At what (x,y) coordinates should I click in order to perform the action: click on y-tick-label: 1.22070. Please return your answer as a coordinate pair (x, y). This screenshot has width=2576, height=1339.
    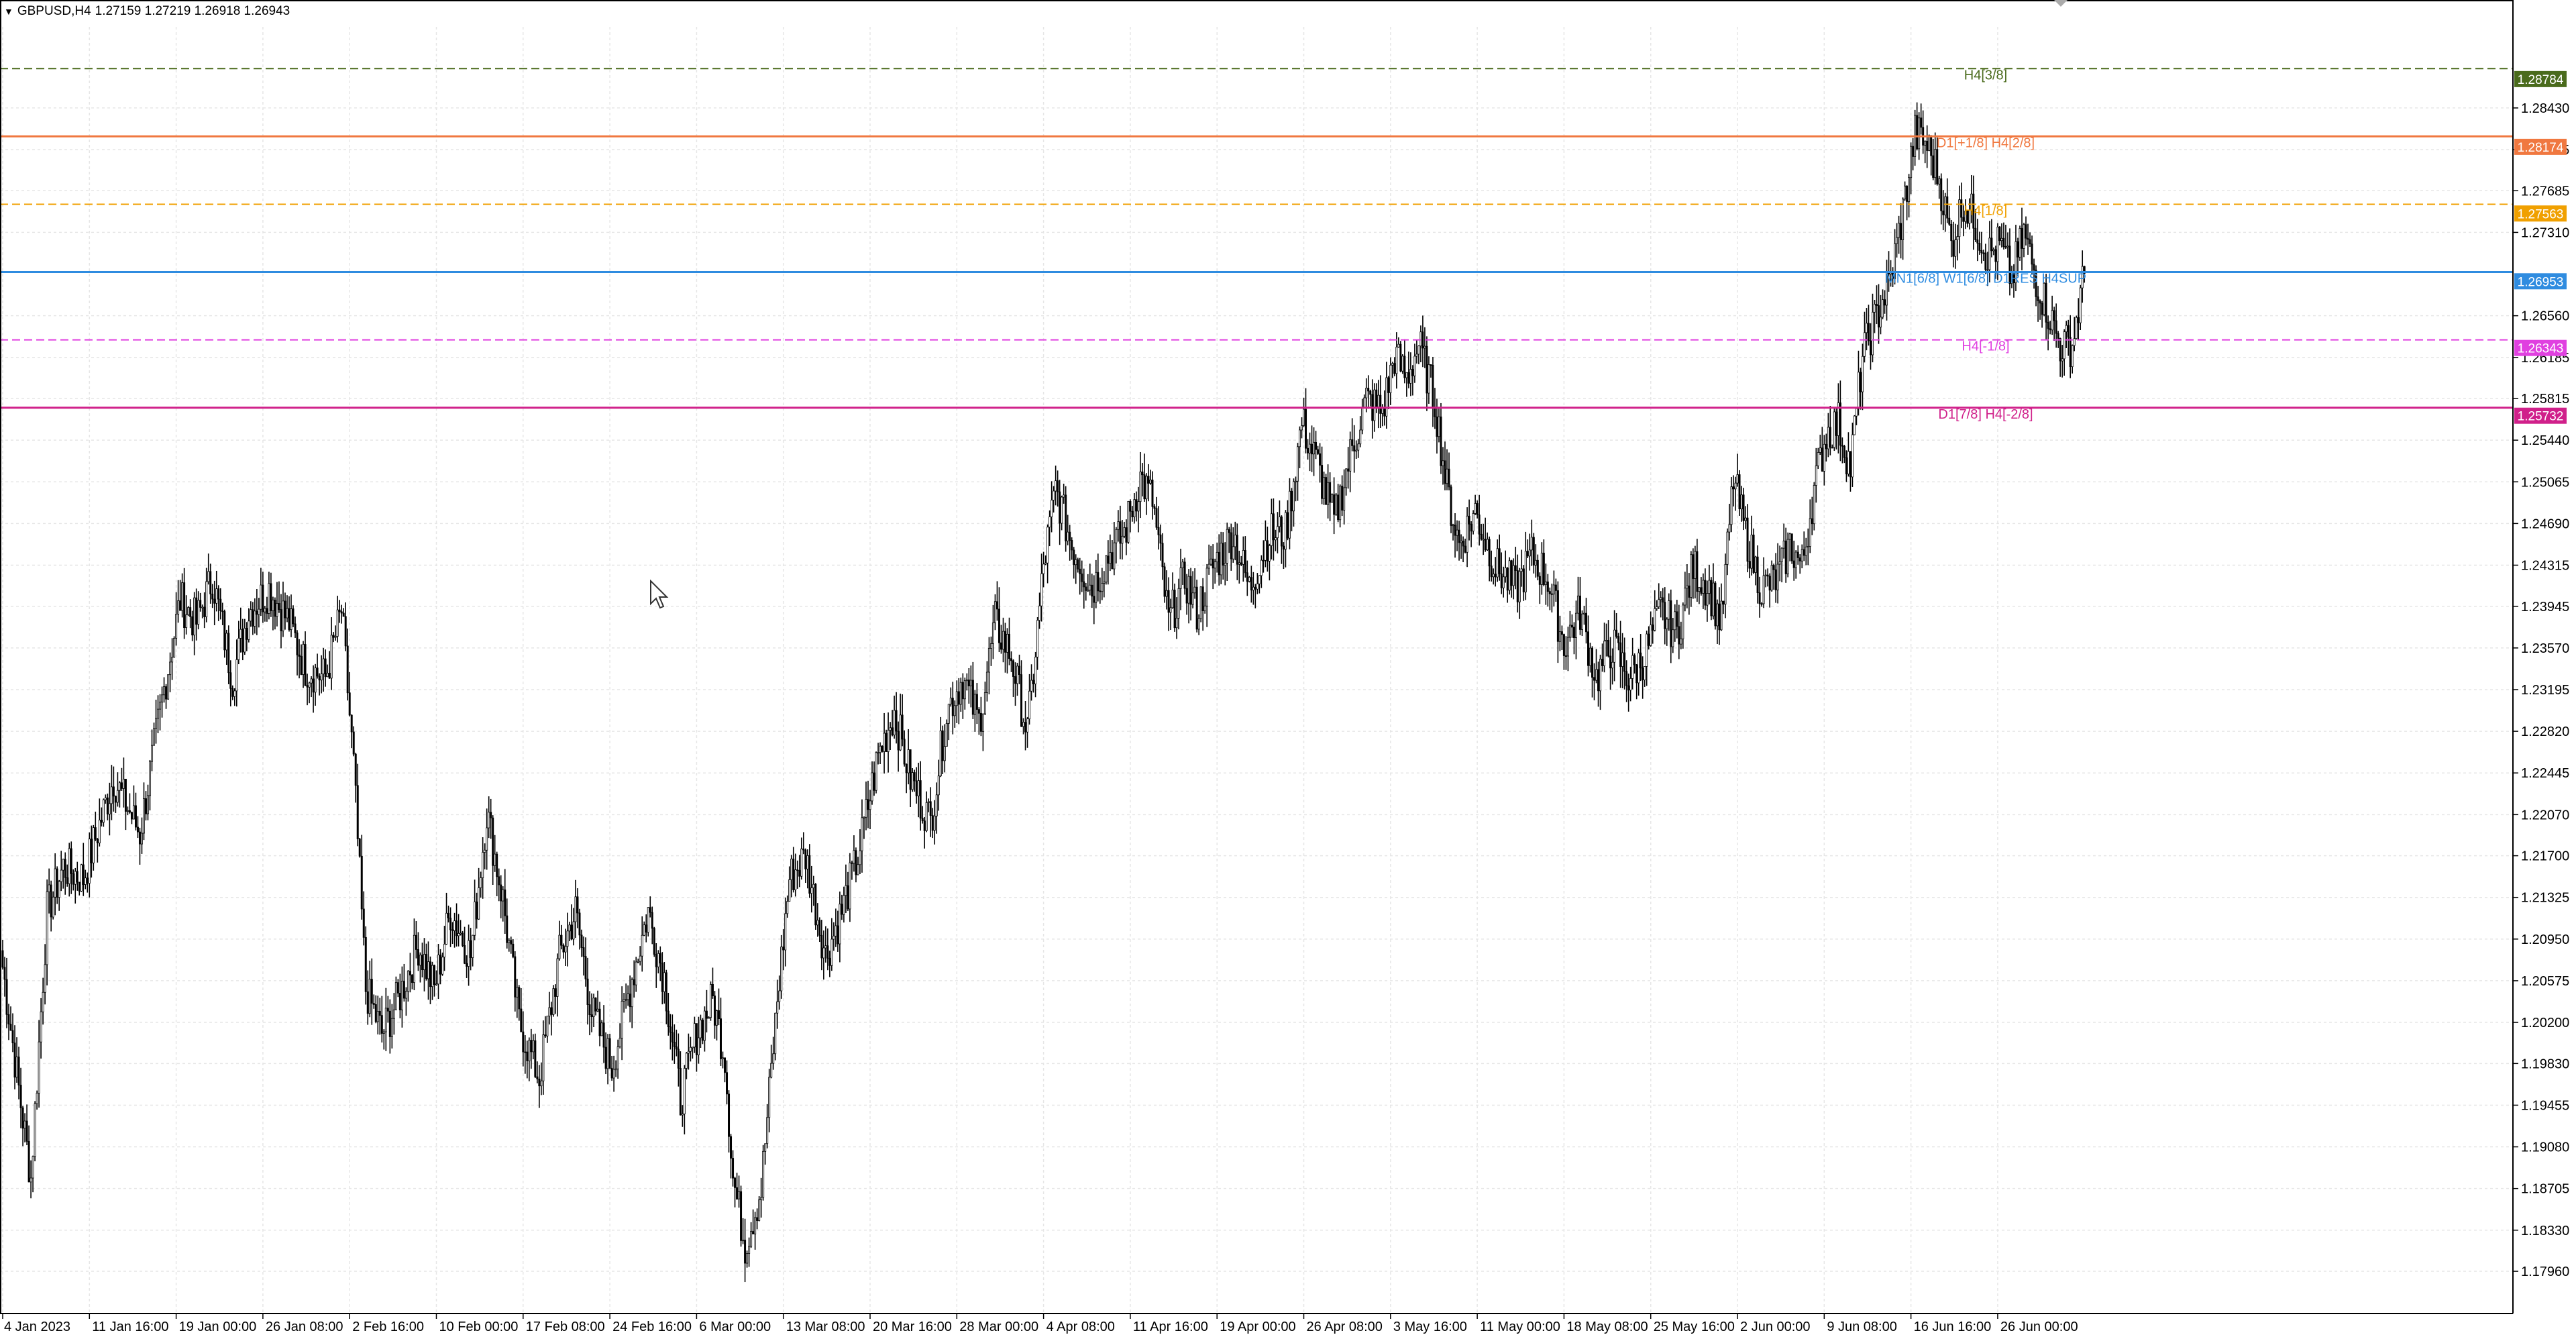
    Looking at the image, I should click on (2545, 815).